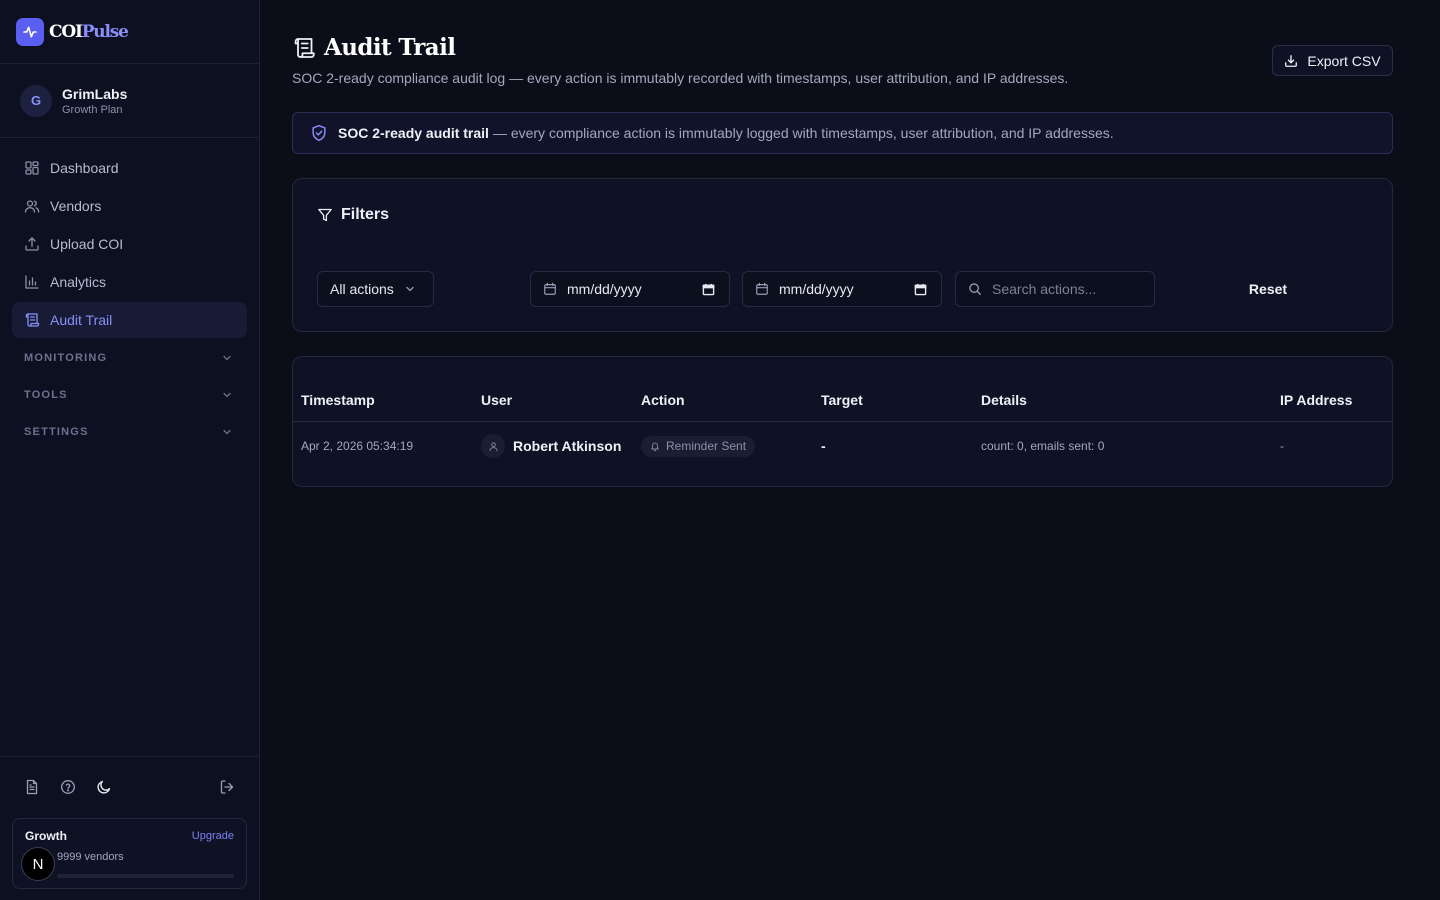 The width and height of the screenshot is (1440, 900). Describe the element at coordinates (129, 282) in the screenshot. I see `sidebar-item-analytics: Analytics` at that location.